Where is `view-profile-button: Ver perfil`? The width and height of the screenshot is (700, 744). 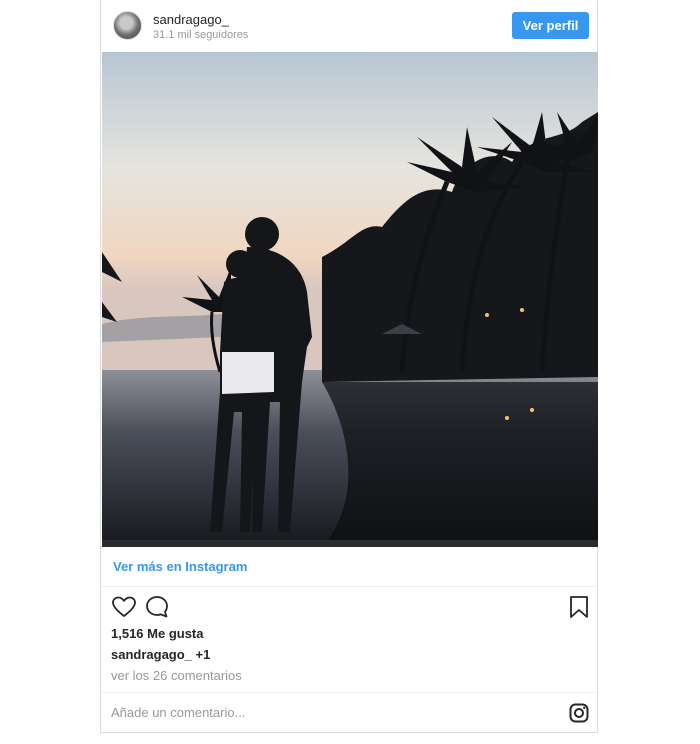
view-profile-button: Ver perfil is located at coordinates (550, 25).